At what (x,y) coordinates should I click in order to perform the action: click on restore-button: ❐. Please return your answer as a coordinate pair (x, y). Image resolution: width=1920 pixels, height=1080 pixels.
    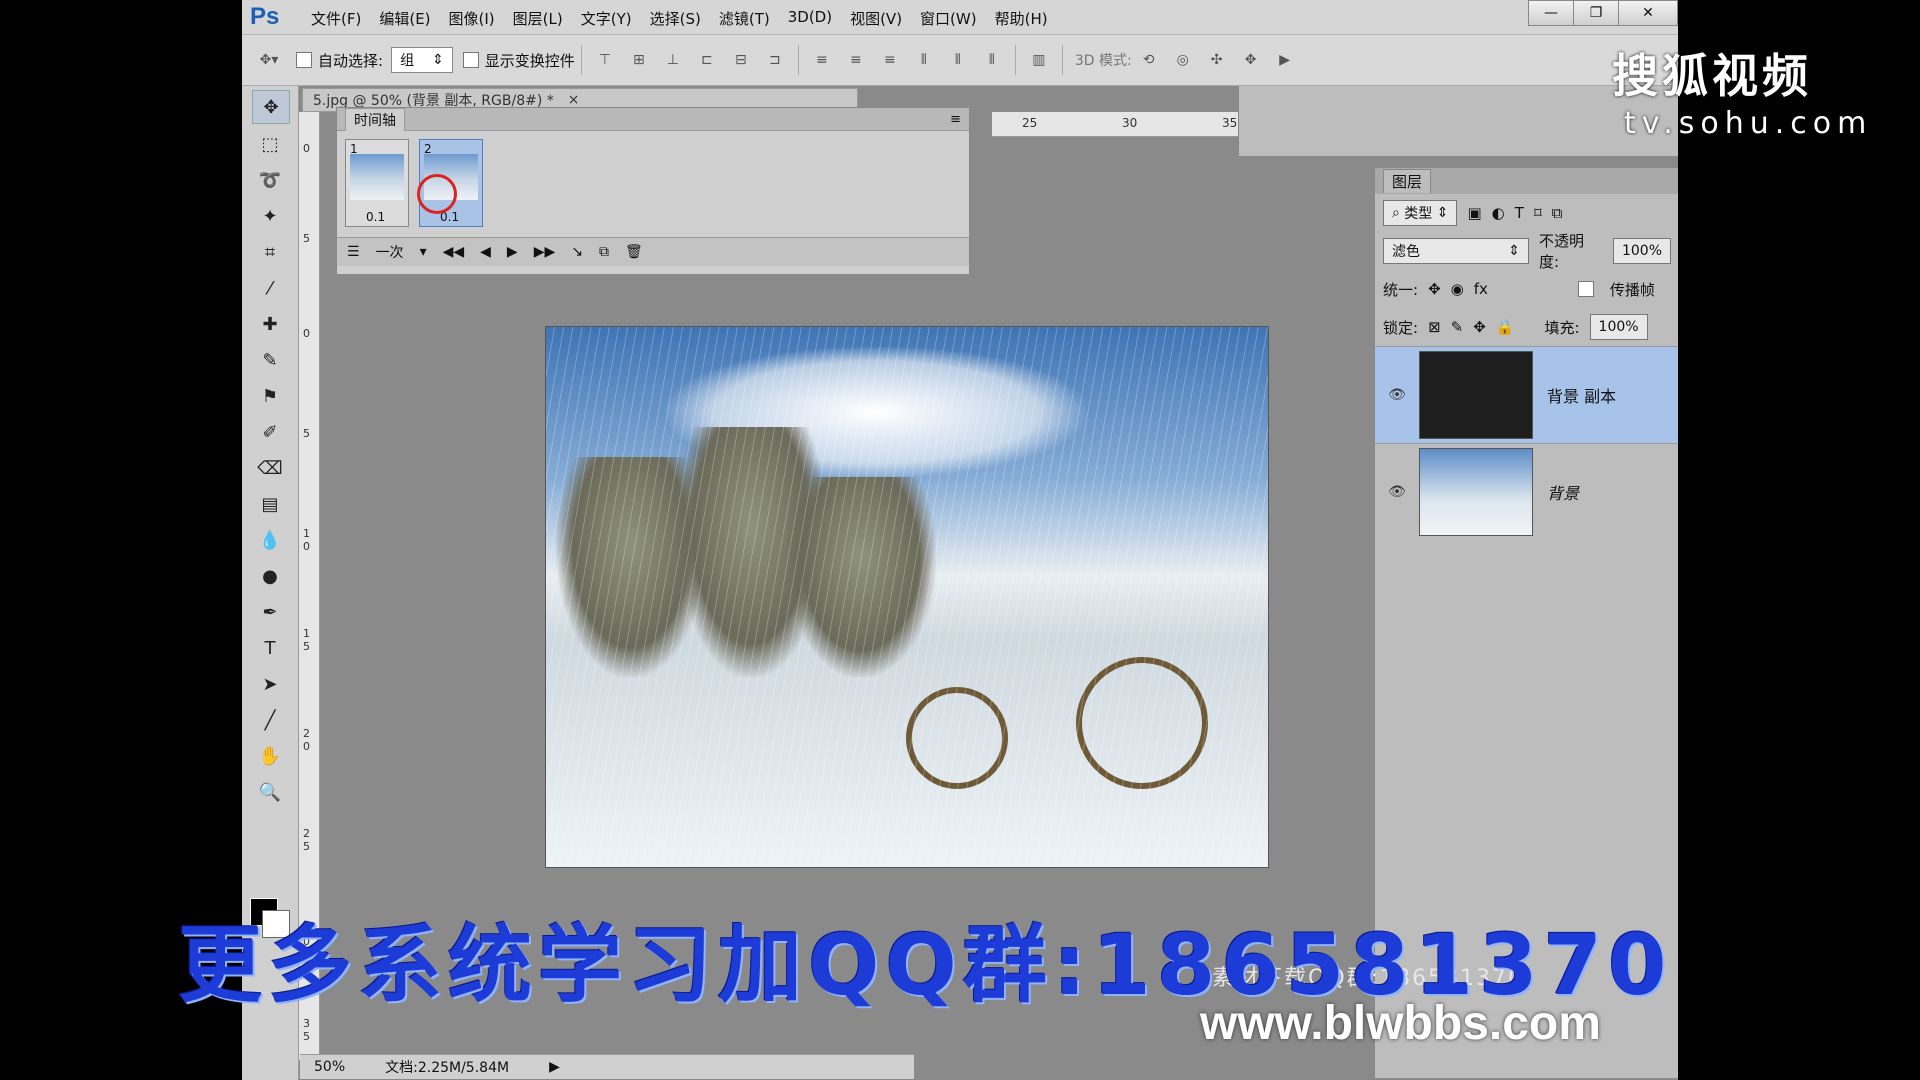
    Looking at the image, I should click on (1596, 13).